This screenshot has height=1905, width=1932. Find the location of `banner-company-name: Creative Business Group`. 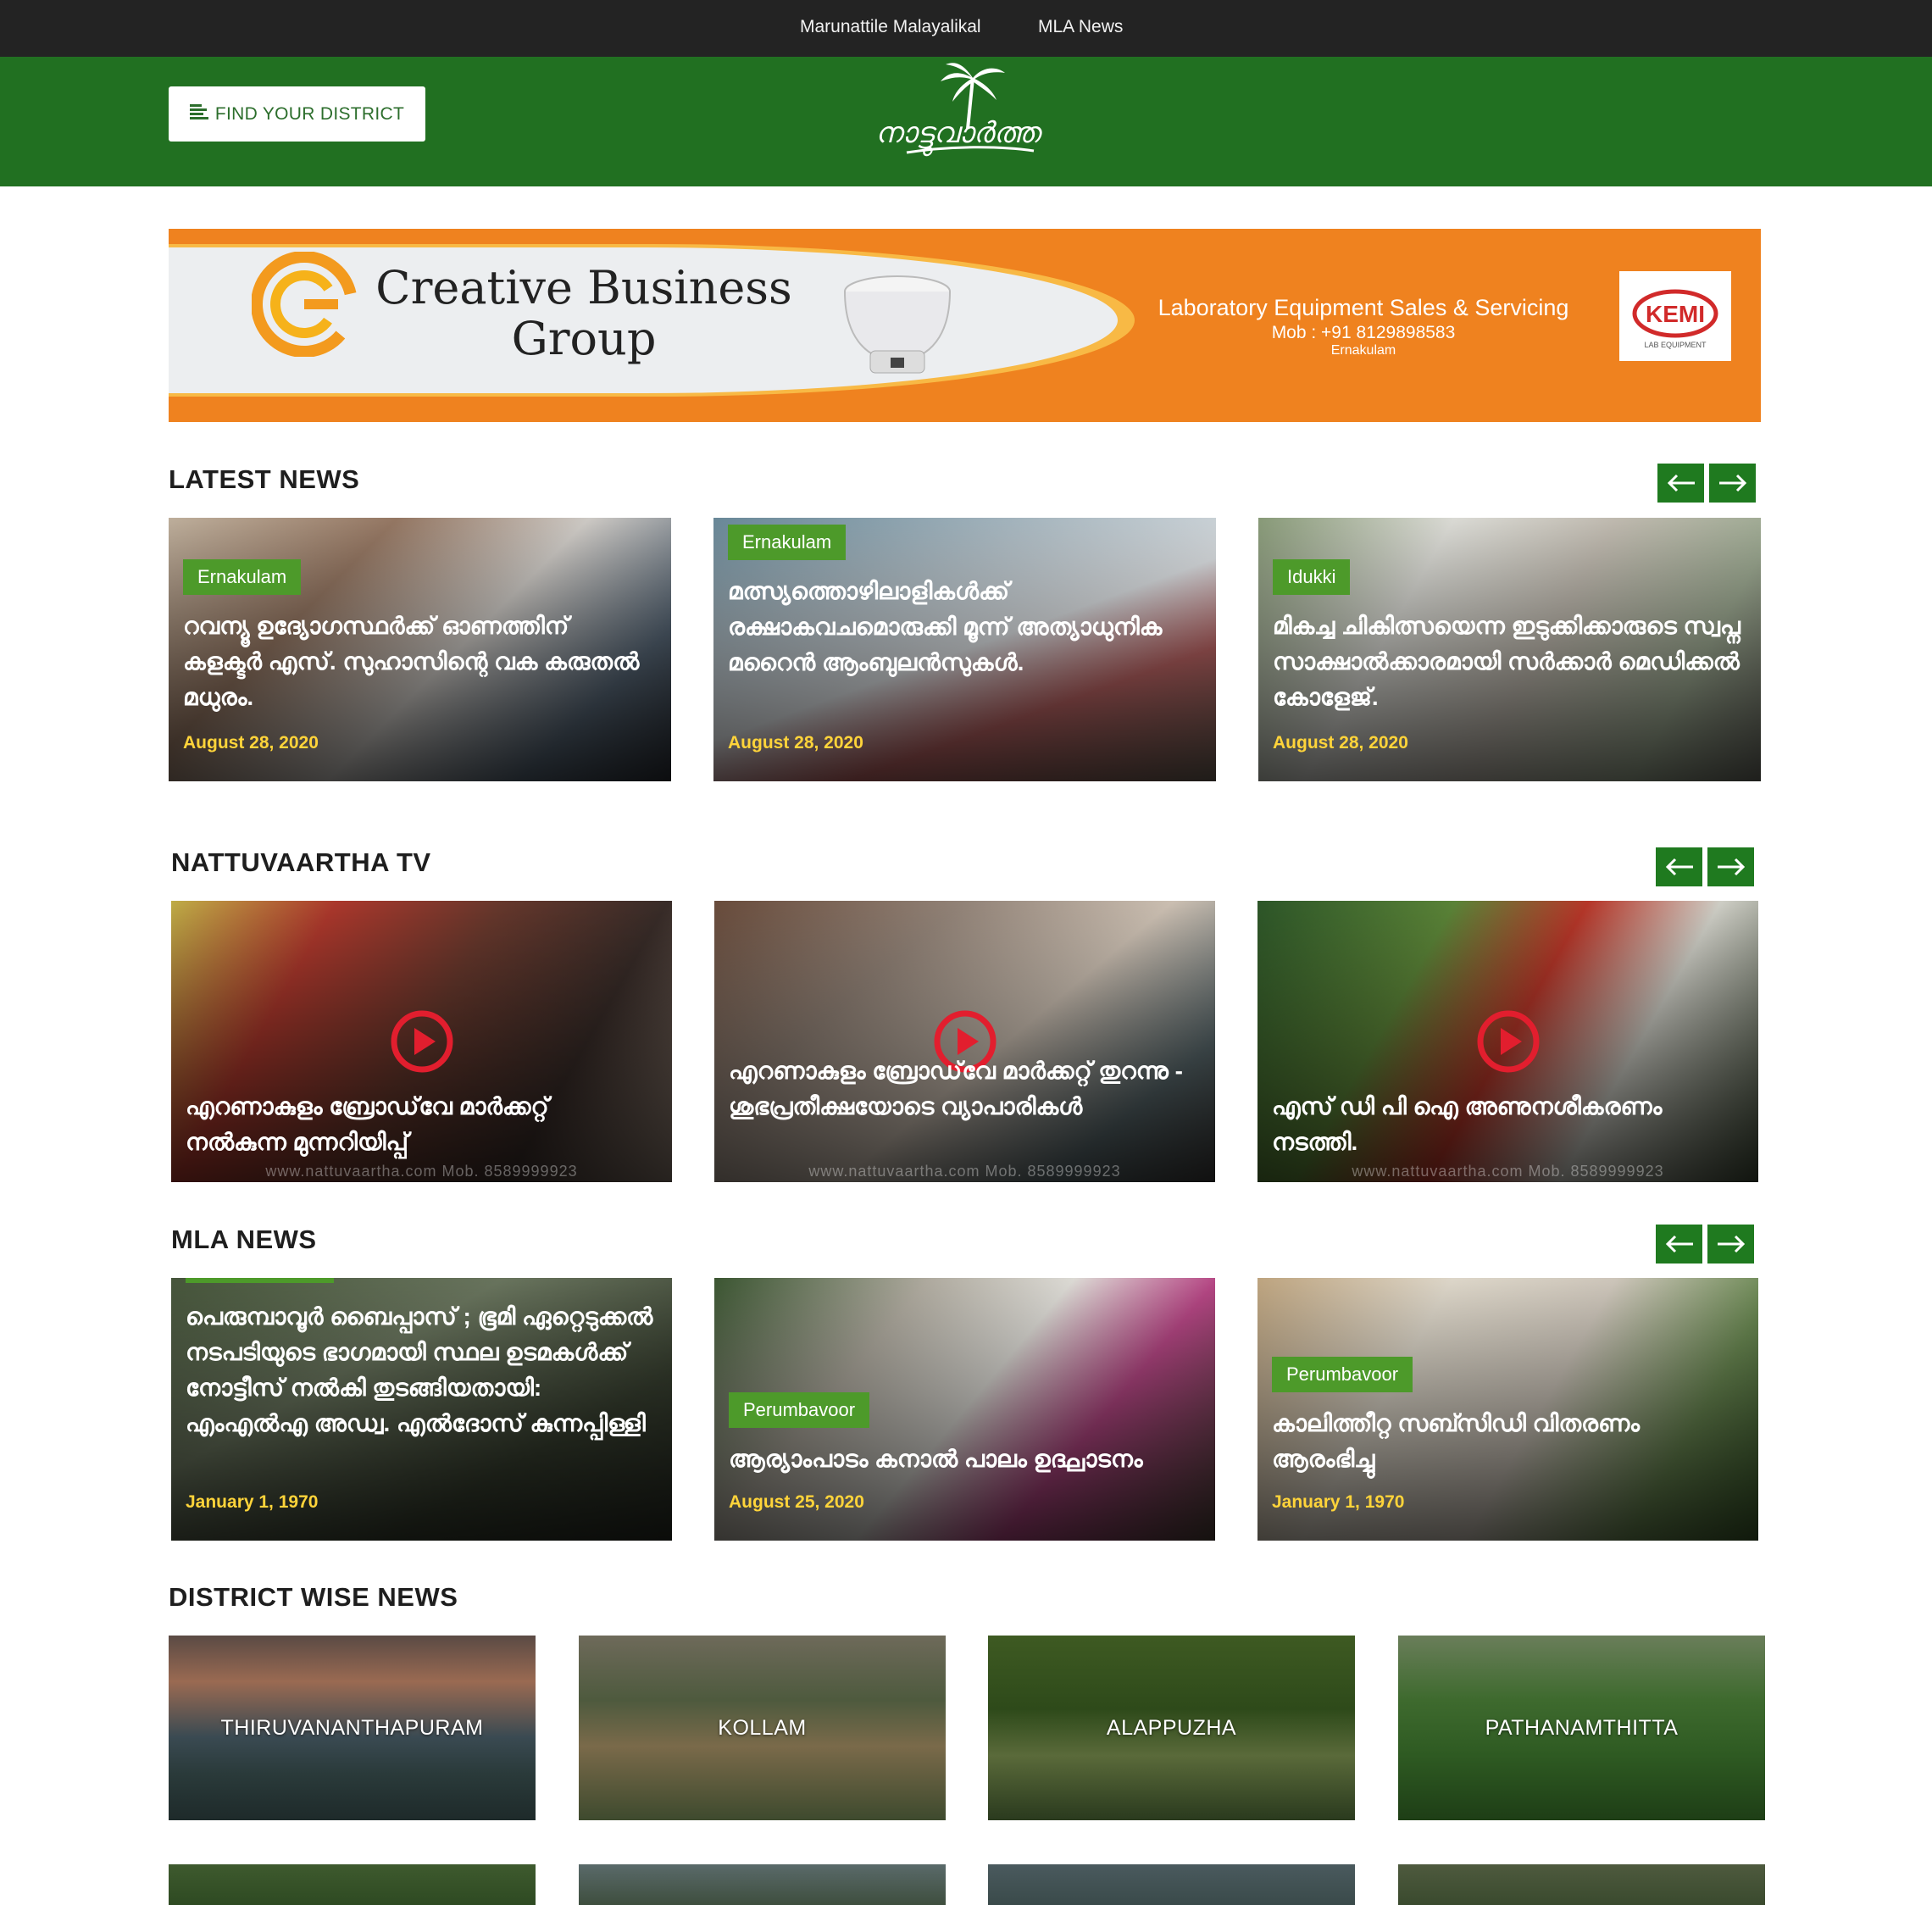

banner-company-name: Creative Business Group is located at coordinates (584, 314).